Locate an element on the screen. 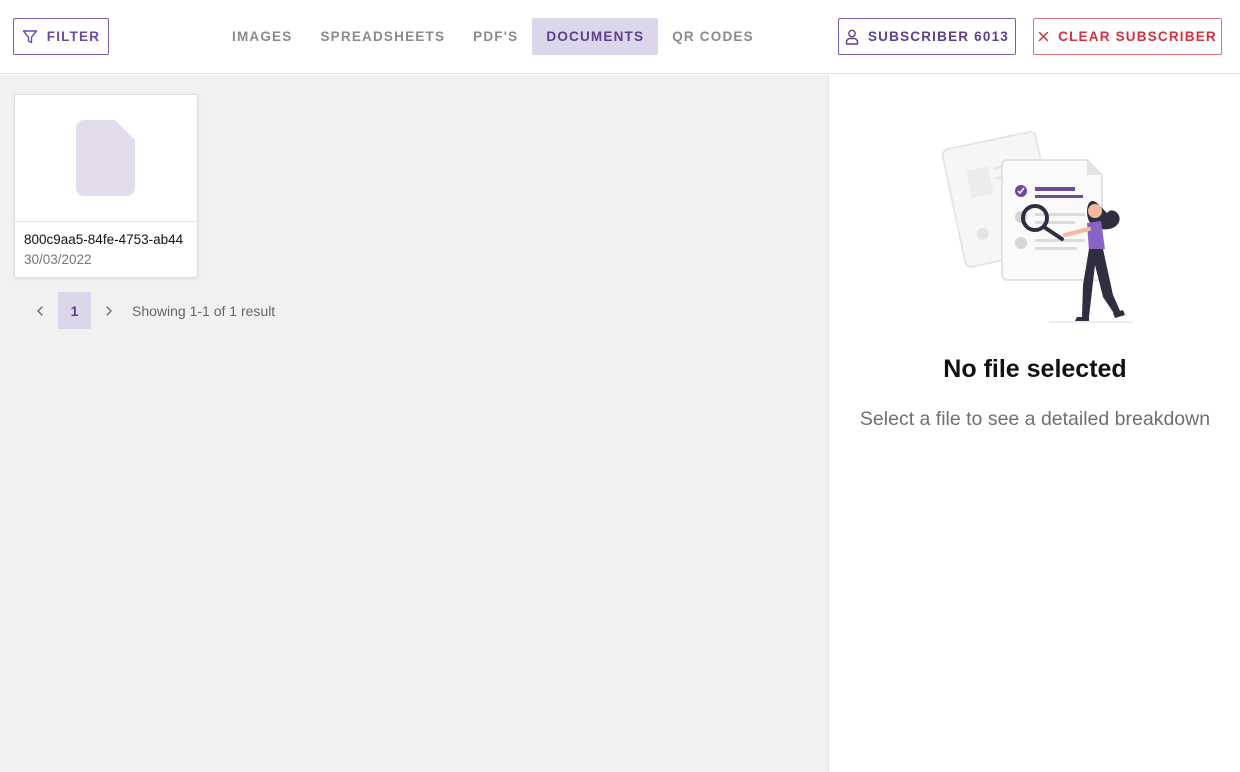  user-icon is located at coordinates (852, 37).